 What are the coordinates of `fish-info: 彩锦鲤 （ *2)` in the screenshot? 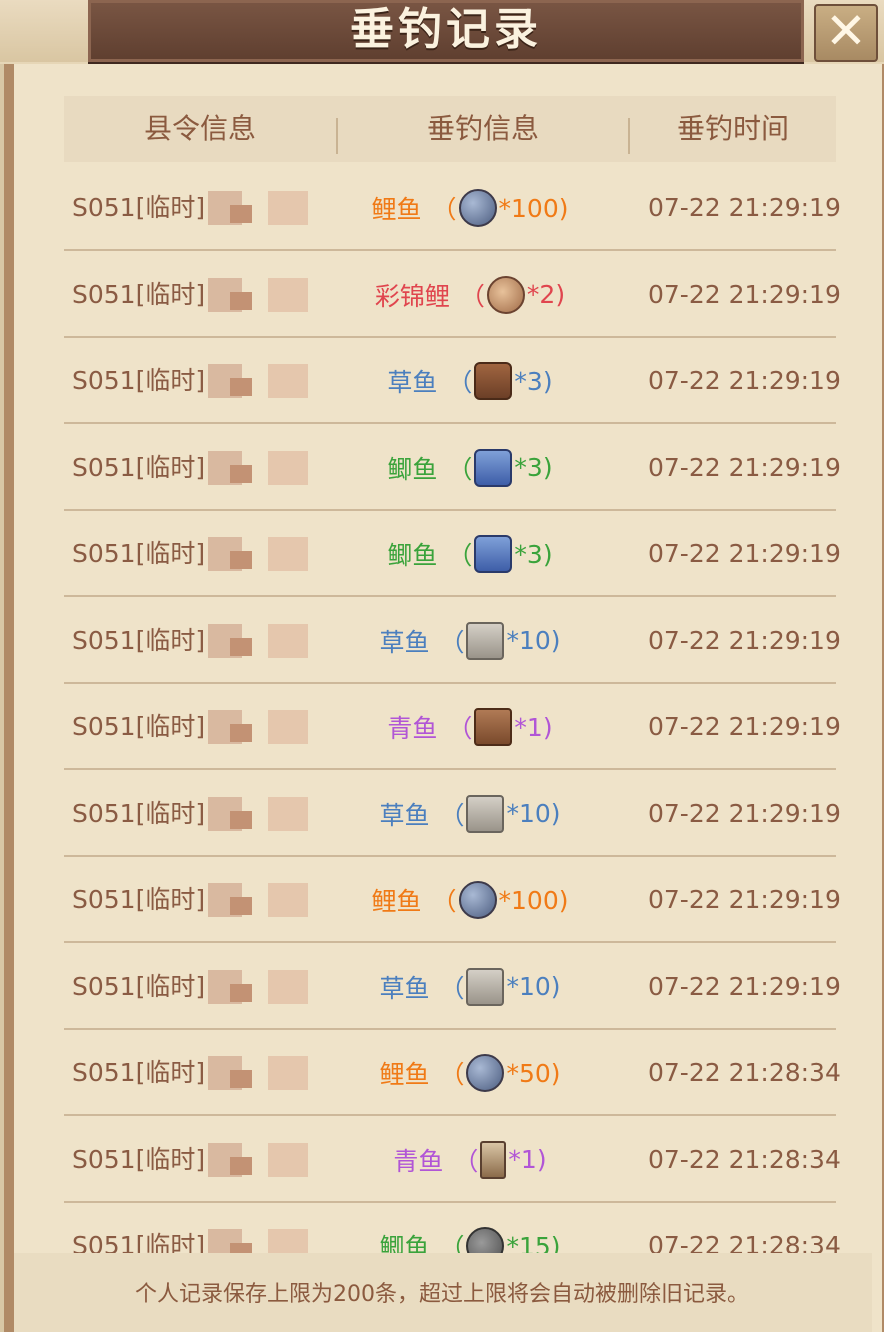 It's located at (470, 295).